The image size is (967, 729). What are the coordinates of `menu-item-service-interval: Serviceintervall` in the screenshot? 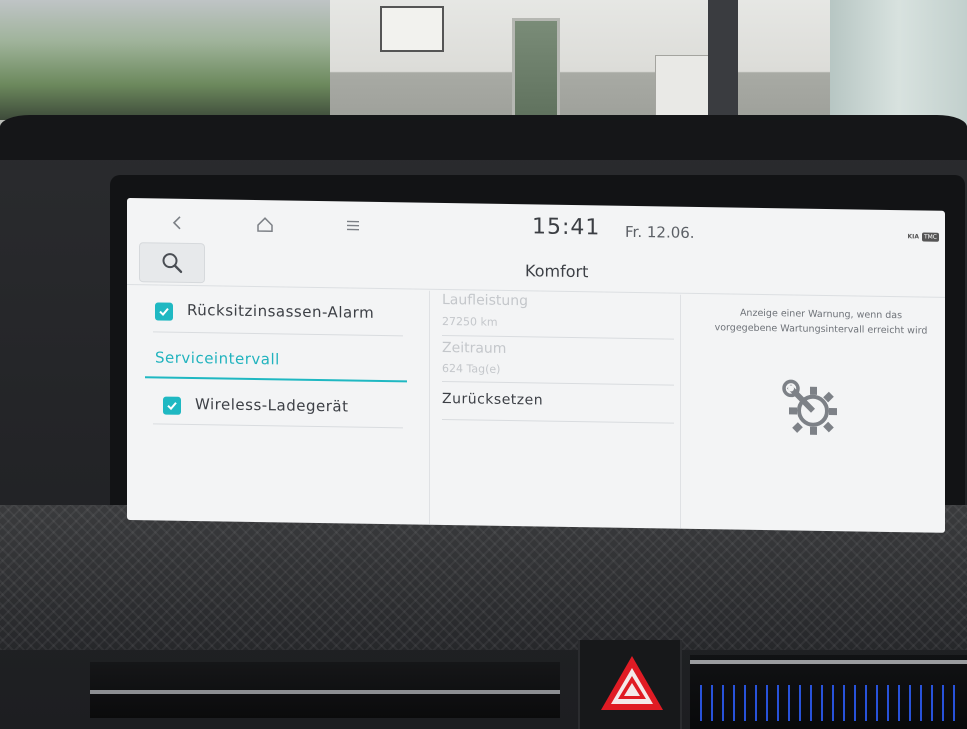 It's located at (278, 358).